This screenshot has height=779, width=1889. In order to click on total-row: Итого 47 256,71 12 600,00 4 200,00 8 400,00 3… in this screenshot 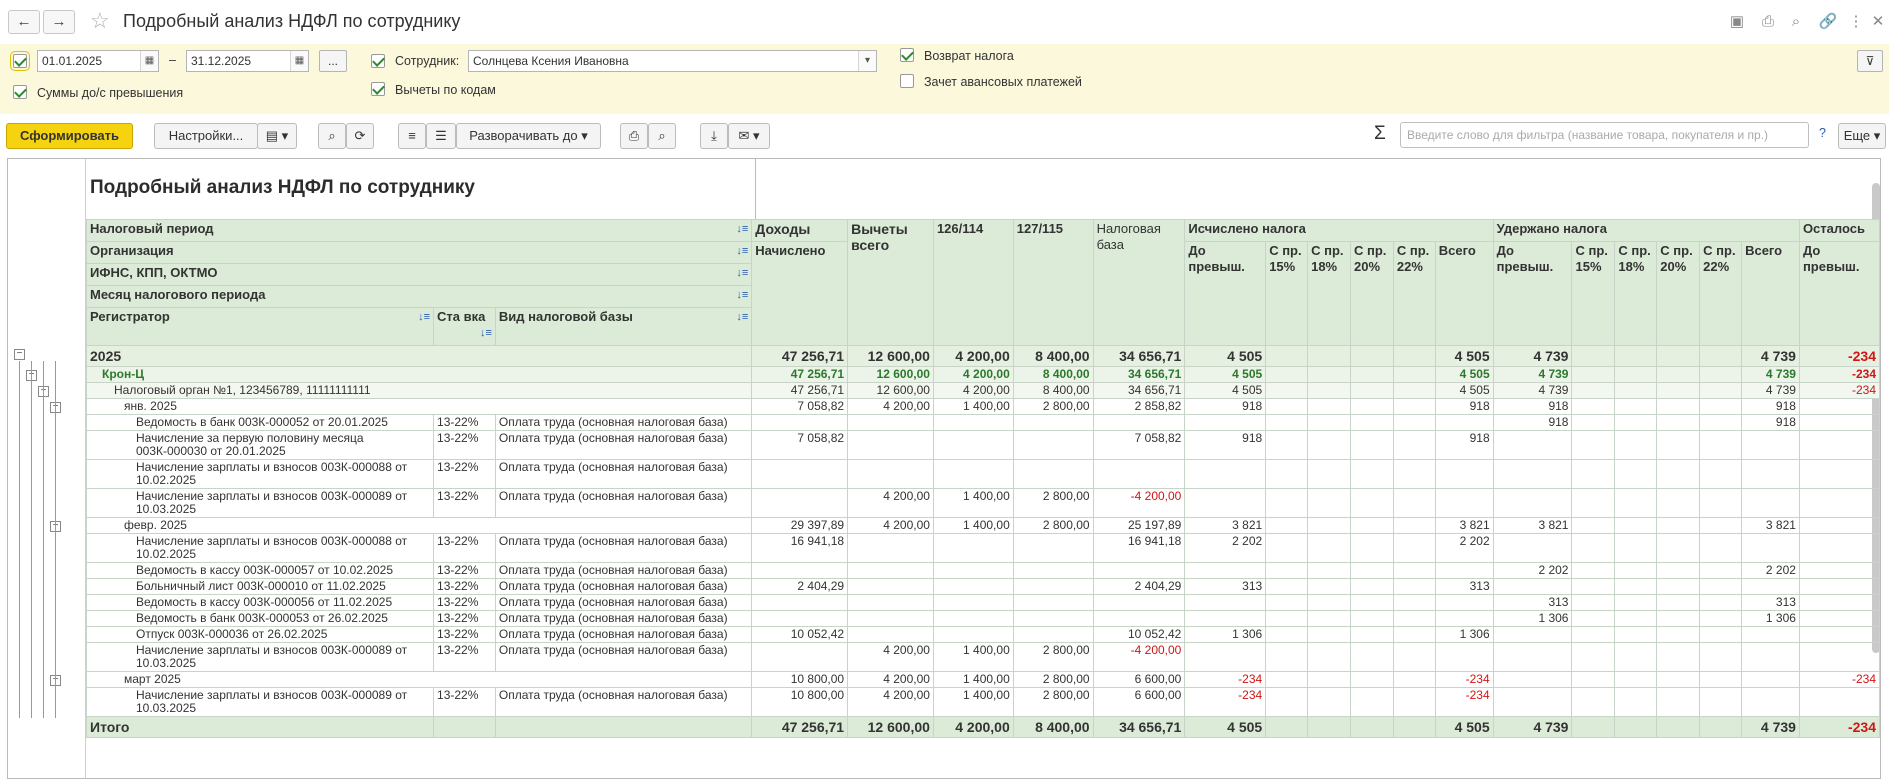, I will do `click(982, 727)`.